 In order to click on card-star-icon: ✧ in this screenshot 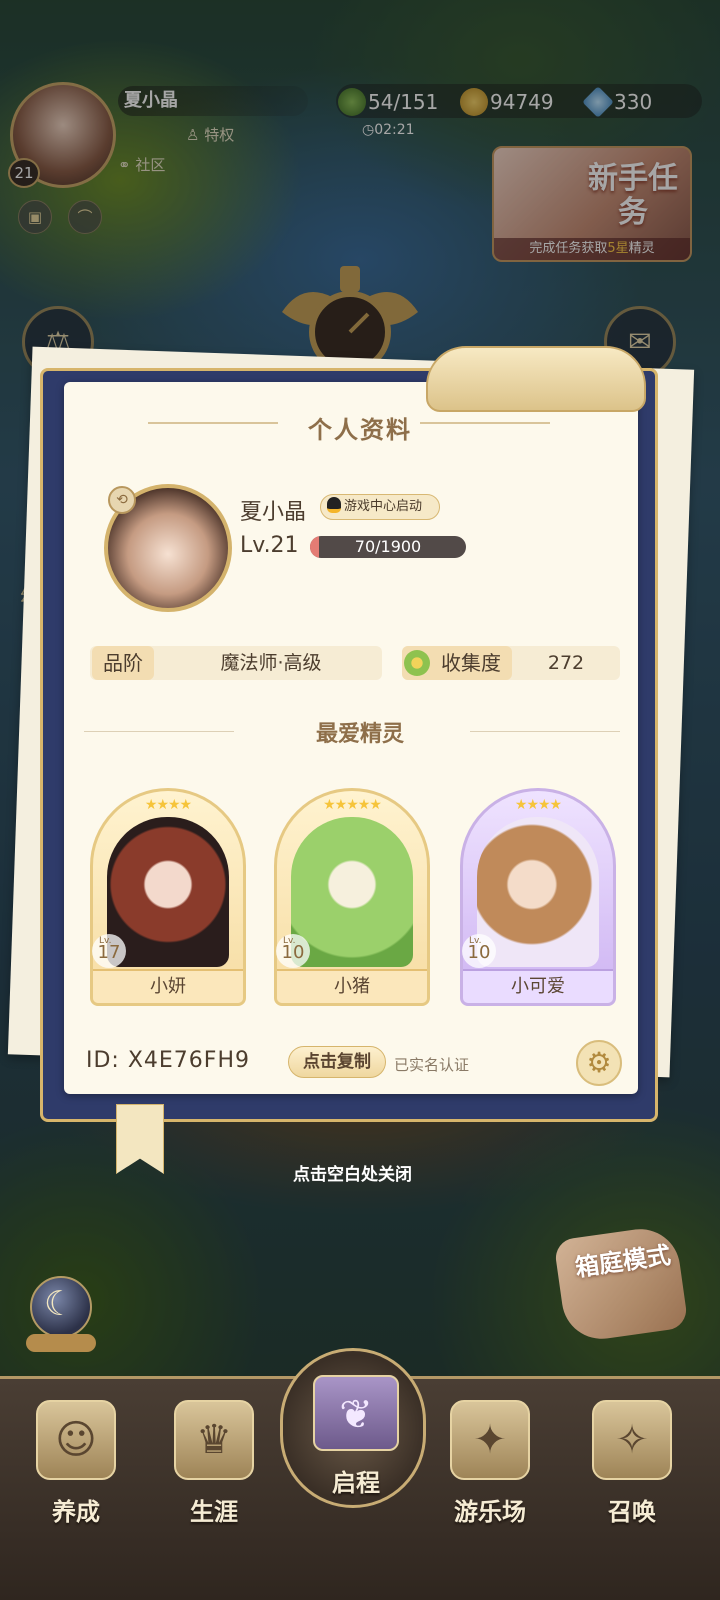, I will do `click(632, 1440)`.